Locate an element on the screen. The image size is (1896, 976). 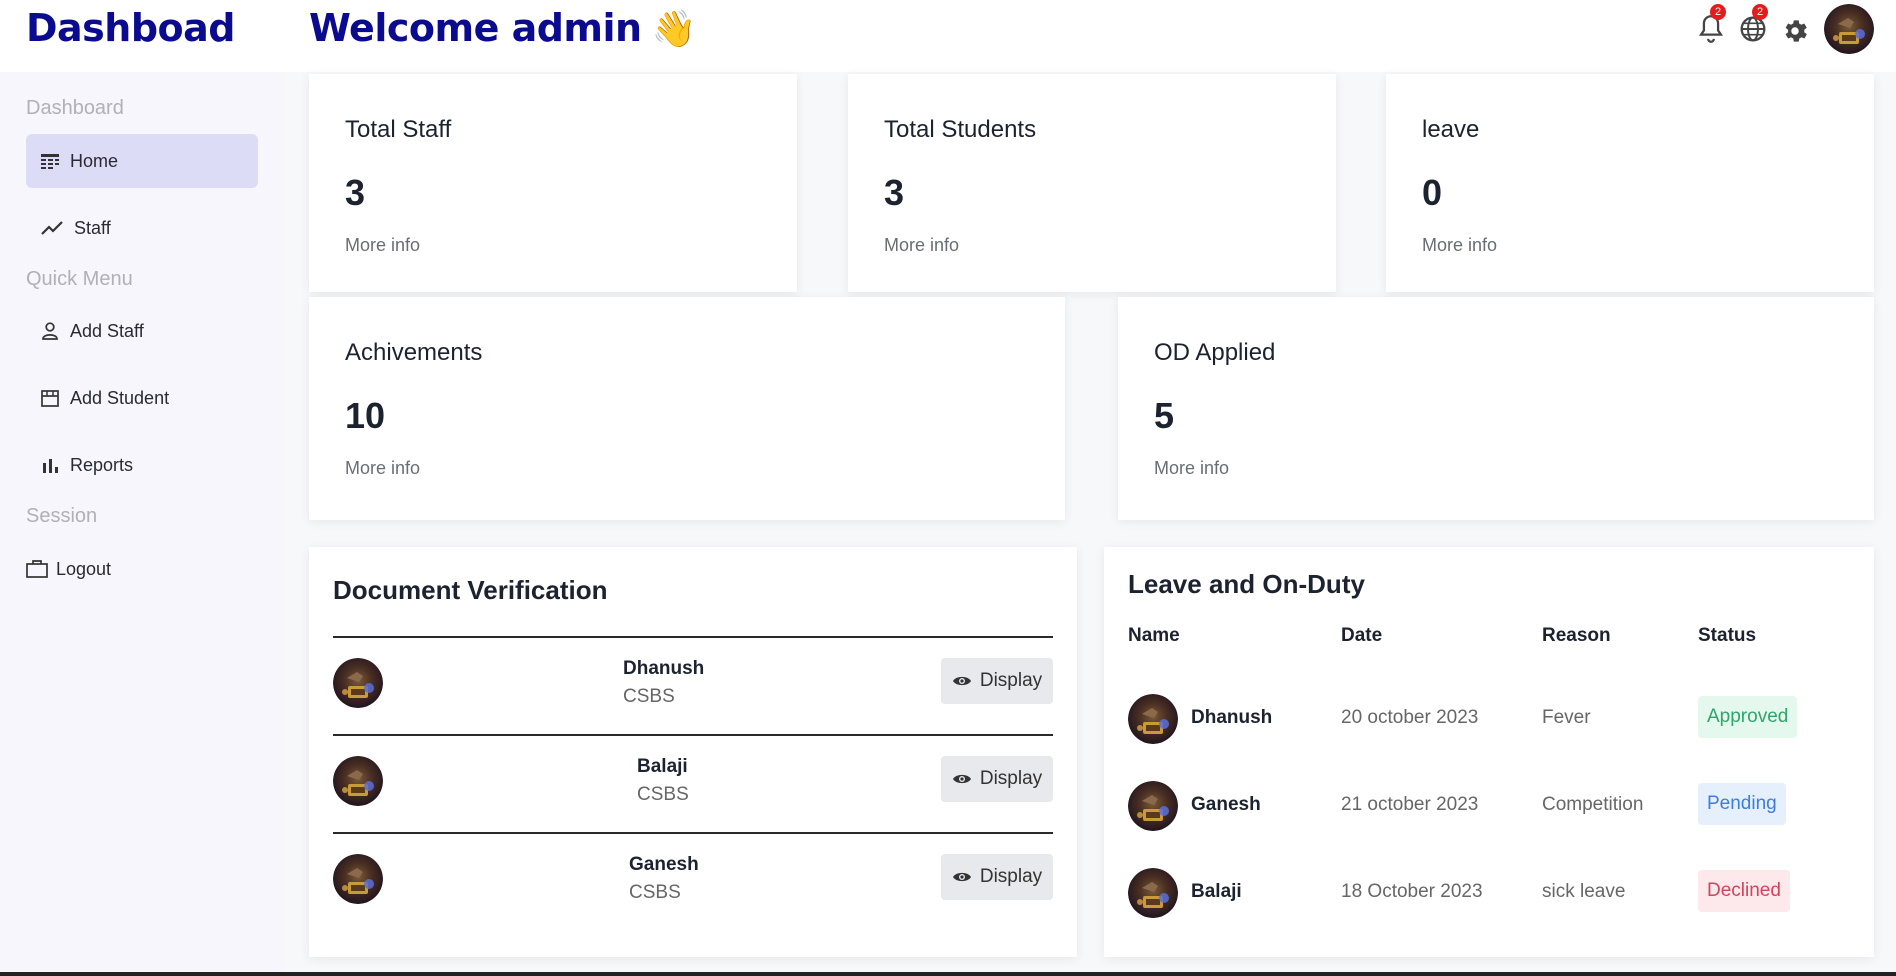
stat-card-od-applied: OD Applied 5 More info is located at coordinates (1496, 408).